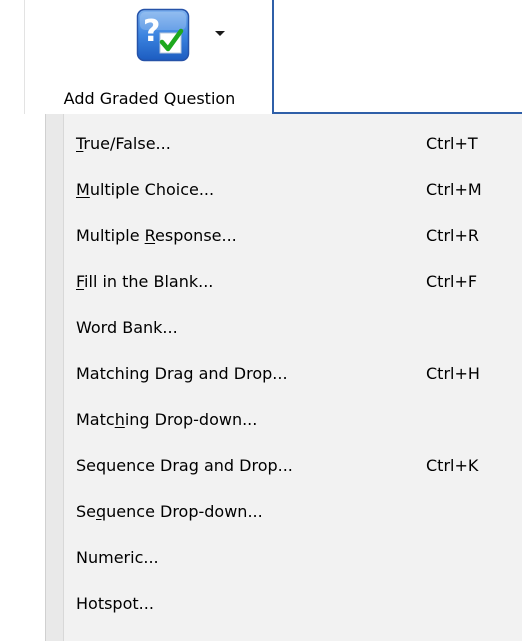  I want to click on add-graded-question-button: ? Add Graded Question, so click(148, 57).